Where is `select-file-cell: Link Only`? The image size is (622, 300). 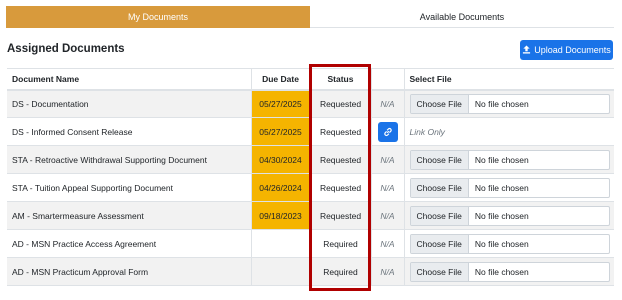 select-file-cell: Link Only is located at coordinates (508, 131).